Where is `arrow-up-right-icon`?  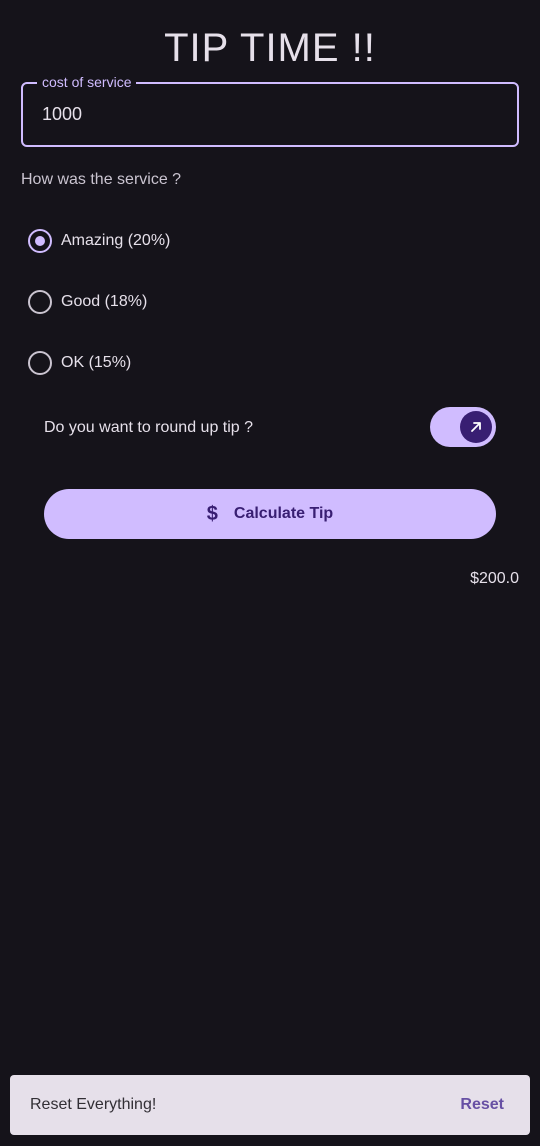 arrow-up-right-icon is located at coordinates (476, 427).